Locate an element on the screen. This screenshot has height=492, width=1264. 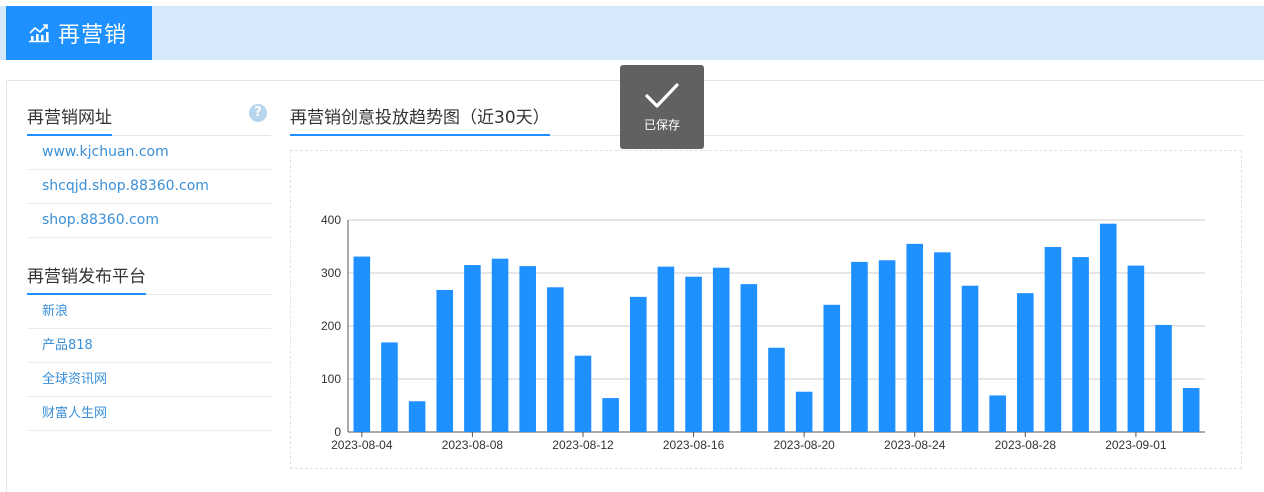
x-tick-label: 2023-08-28 is located at coordinates (1026, 445).